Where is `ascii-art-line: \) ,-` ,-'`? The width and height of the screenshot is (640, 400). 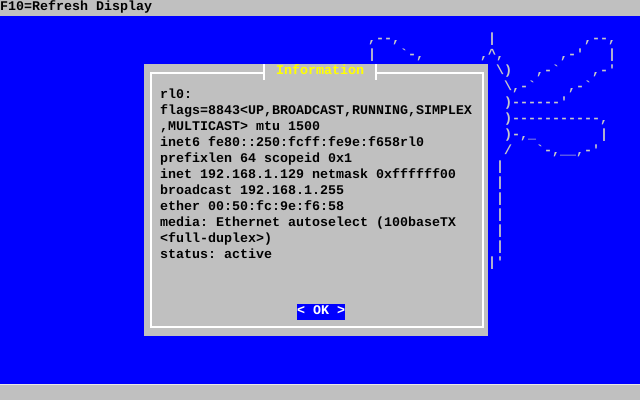
ascii-art-line: \) ,-` ,-' is located at coordinates (555, 72).